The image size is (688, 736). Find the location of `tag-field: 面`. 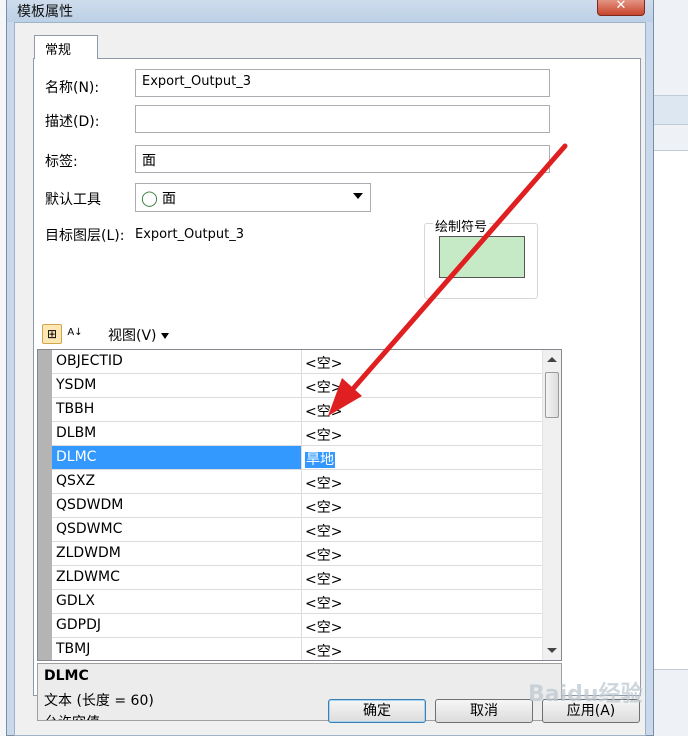

tag-field: 面 is located at coordinates (342, 159).